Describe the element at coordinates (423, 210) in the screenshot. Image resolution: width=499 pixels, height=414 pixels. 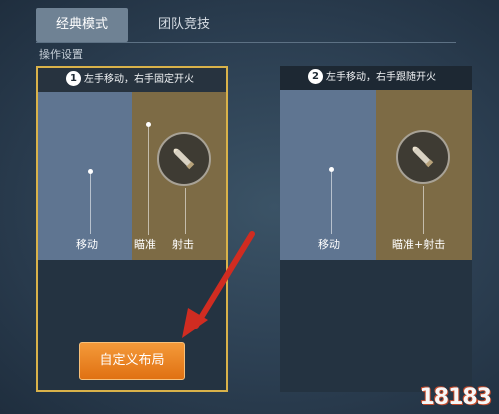
I see `aim-fire-line` at that location.